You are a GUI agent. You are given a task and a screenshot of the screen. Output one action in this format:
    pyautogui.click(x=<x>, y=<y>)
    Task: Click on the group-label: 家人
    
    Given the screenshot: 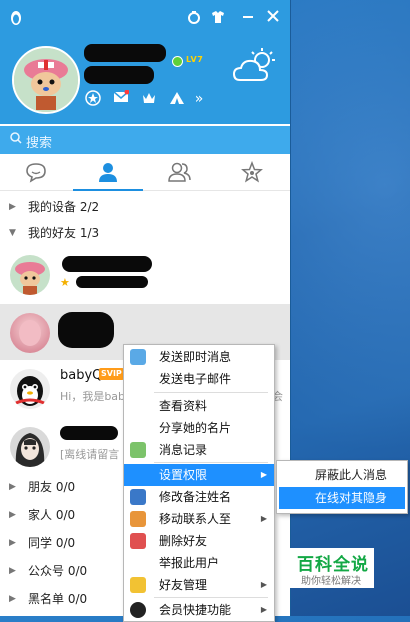 What is the action you would take?
    pyautogui.click(x=40, y=515)
    